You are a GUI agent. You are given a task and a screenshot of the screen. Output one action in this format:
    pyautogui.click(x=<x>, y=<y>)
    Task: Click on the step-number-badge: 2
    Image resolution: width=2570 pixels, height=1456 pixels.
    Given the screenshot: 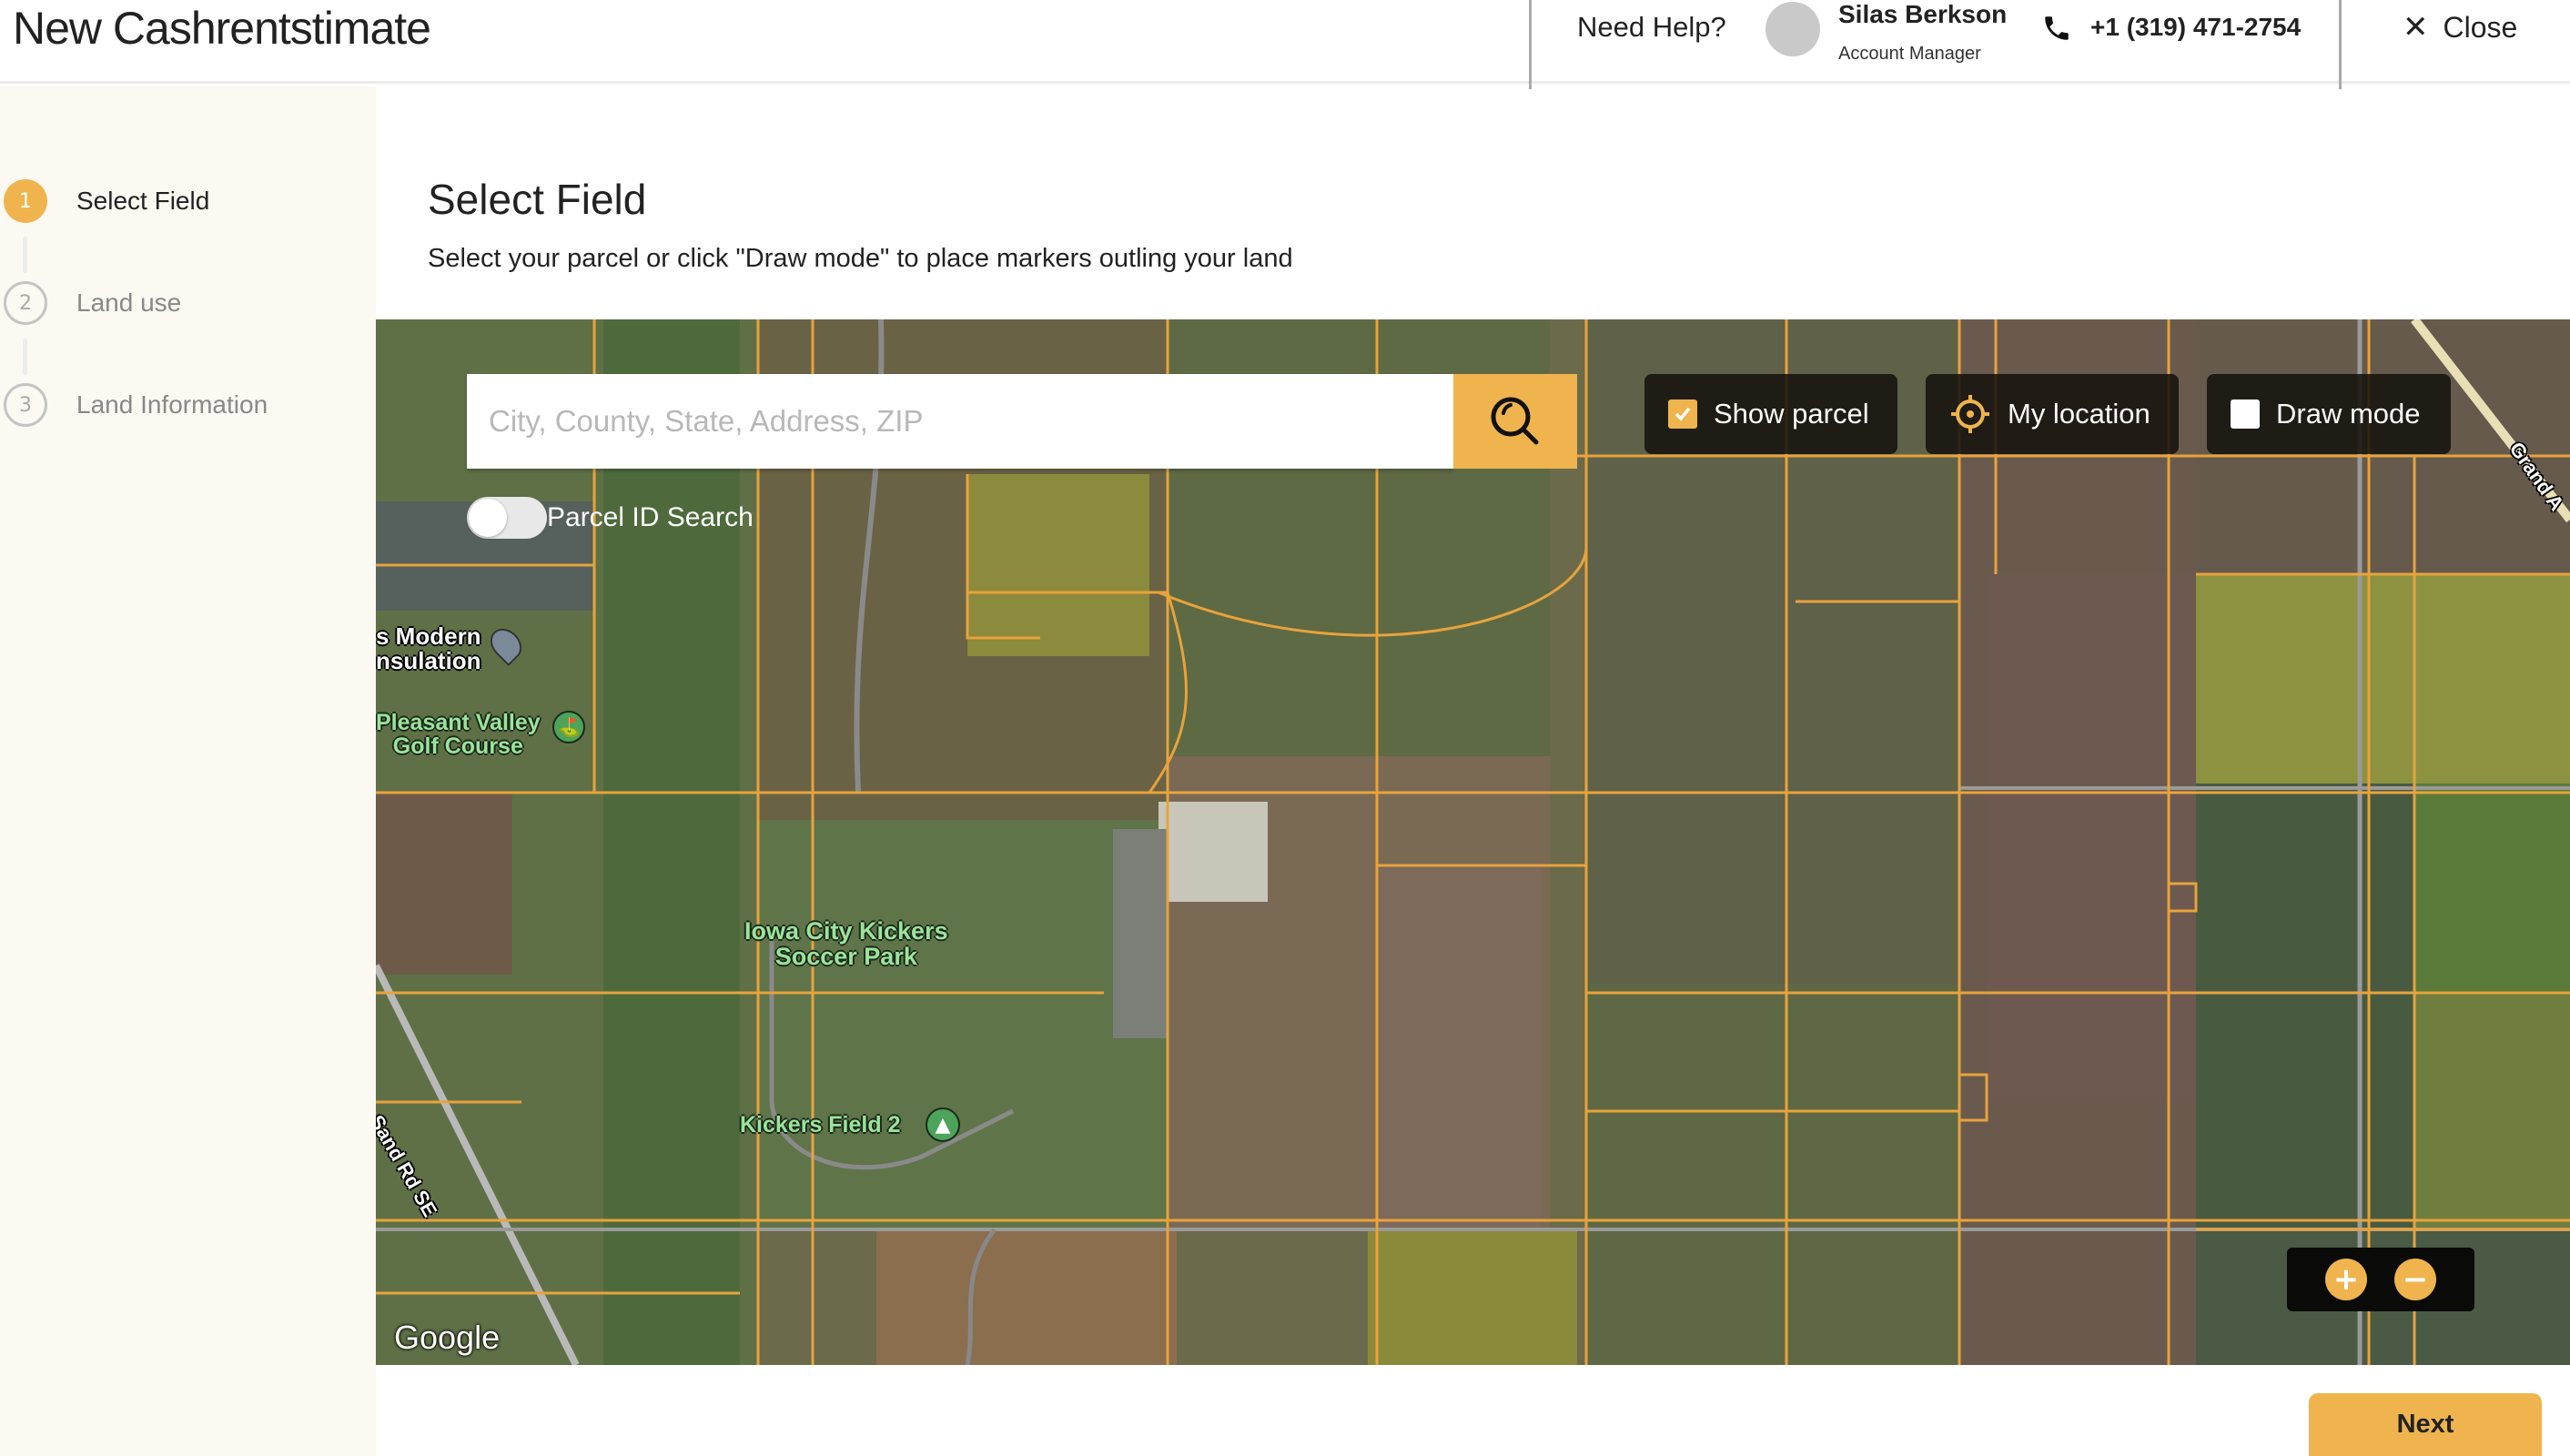 What is the action you would take?
    pyautogui.click(x=26, y=303)
    